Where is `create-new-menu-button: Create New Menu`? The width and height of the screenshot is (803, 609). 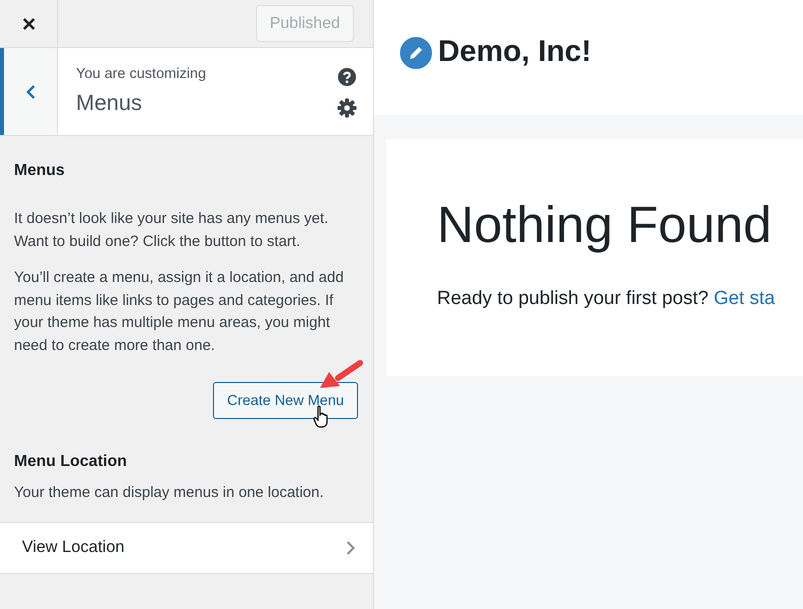
create-new-menu-button: Create New Menu is located at coordinates (285, 400).